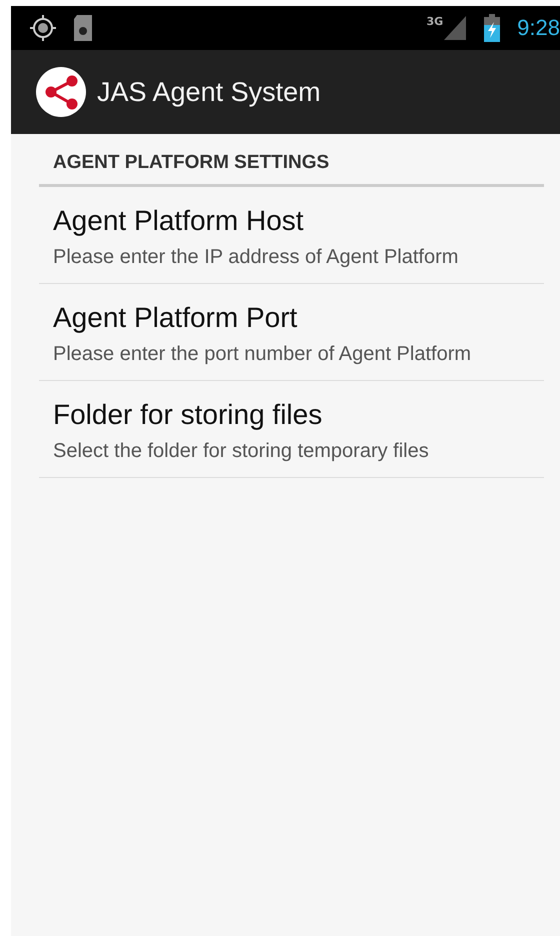  I want to click on category-title: AGENT PLATFORM SETTINGS, so click(191, 163).